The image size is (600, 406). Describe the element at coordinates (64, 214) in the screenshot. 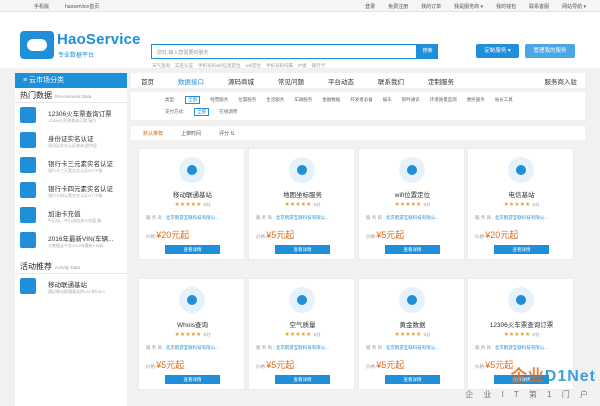

I see `list-item-title: 加油卡充值` at that location.